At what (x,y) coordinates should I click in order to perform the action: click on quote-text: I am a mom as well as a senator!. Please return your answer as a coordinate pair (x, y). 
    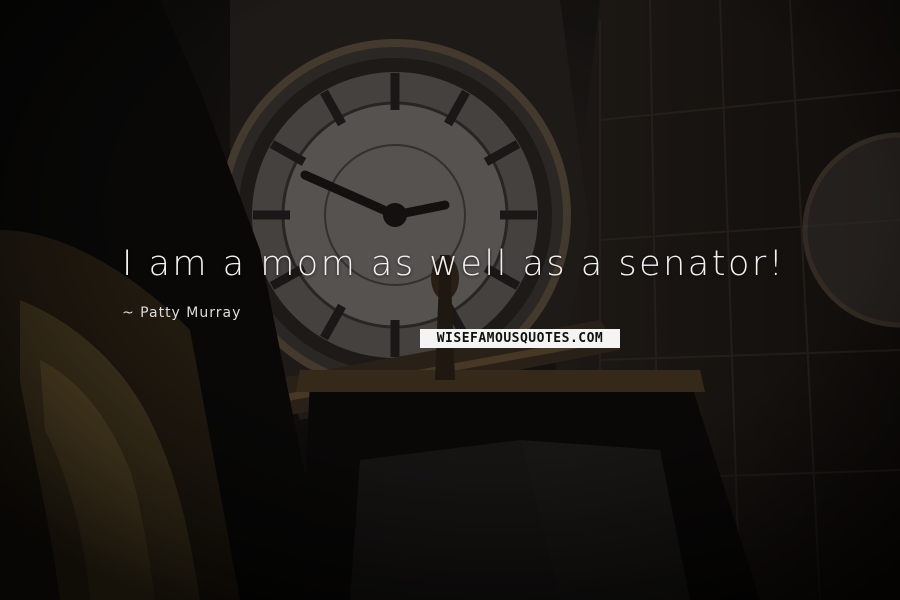
    Looking at the image, I should click on (454, 264).